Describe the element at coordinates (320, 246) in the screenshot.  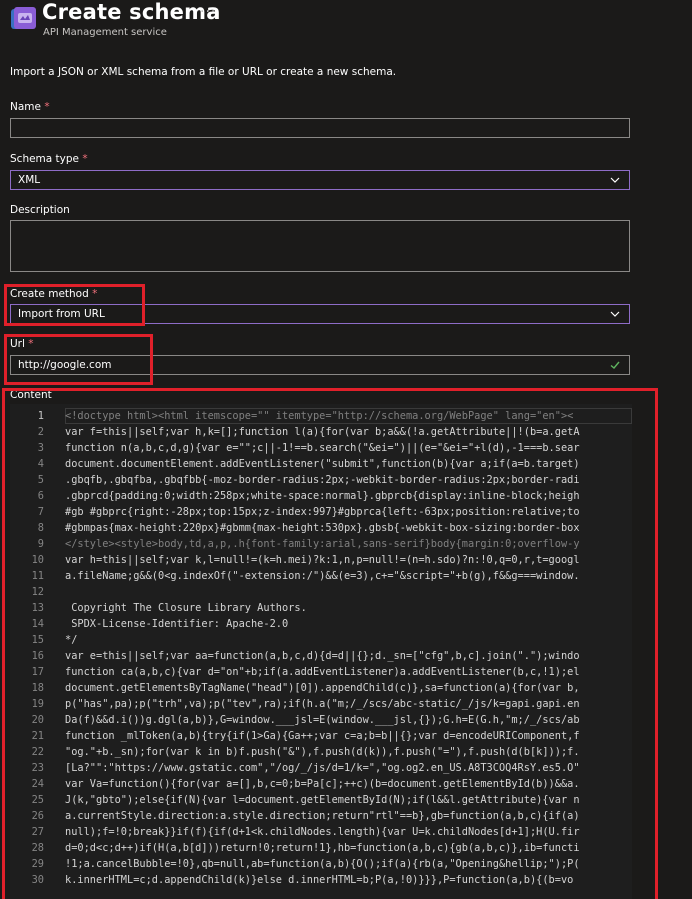
I see `description-textarea` at that location.